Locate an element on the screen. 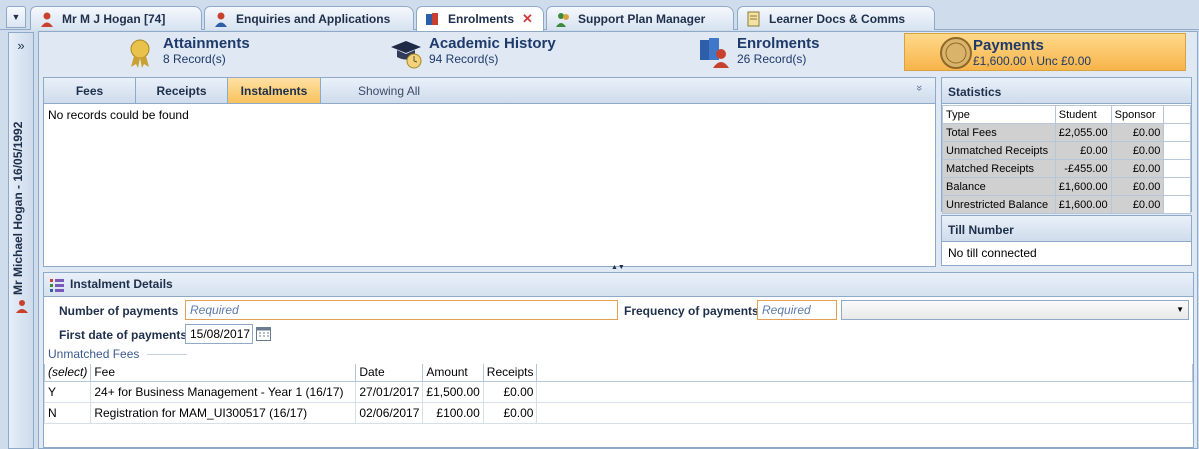 The width and height of the screenshot is (1199, 449). enrolments-summary: Enrolments 26 Record(s) is located at coordinates (797, 53).